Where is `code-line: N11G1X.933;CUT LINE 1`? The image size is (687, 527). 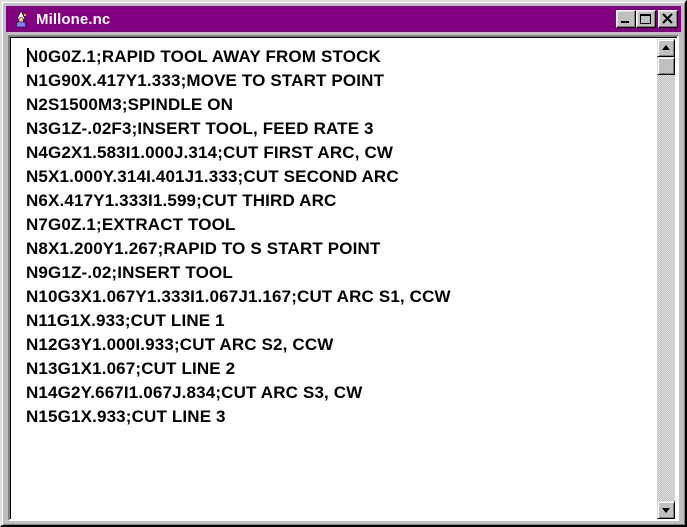 code-line: N11G1X.933;CUT LINE 1 is located at coordinates (342, 321).